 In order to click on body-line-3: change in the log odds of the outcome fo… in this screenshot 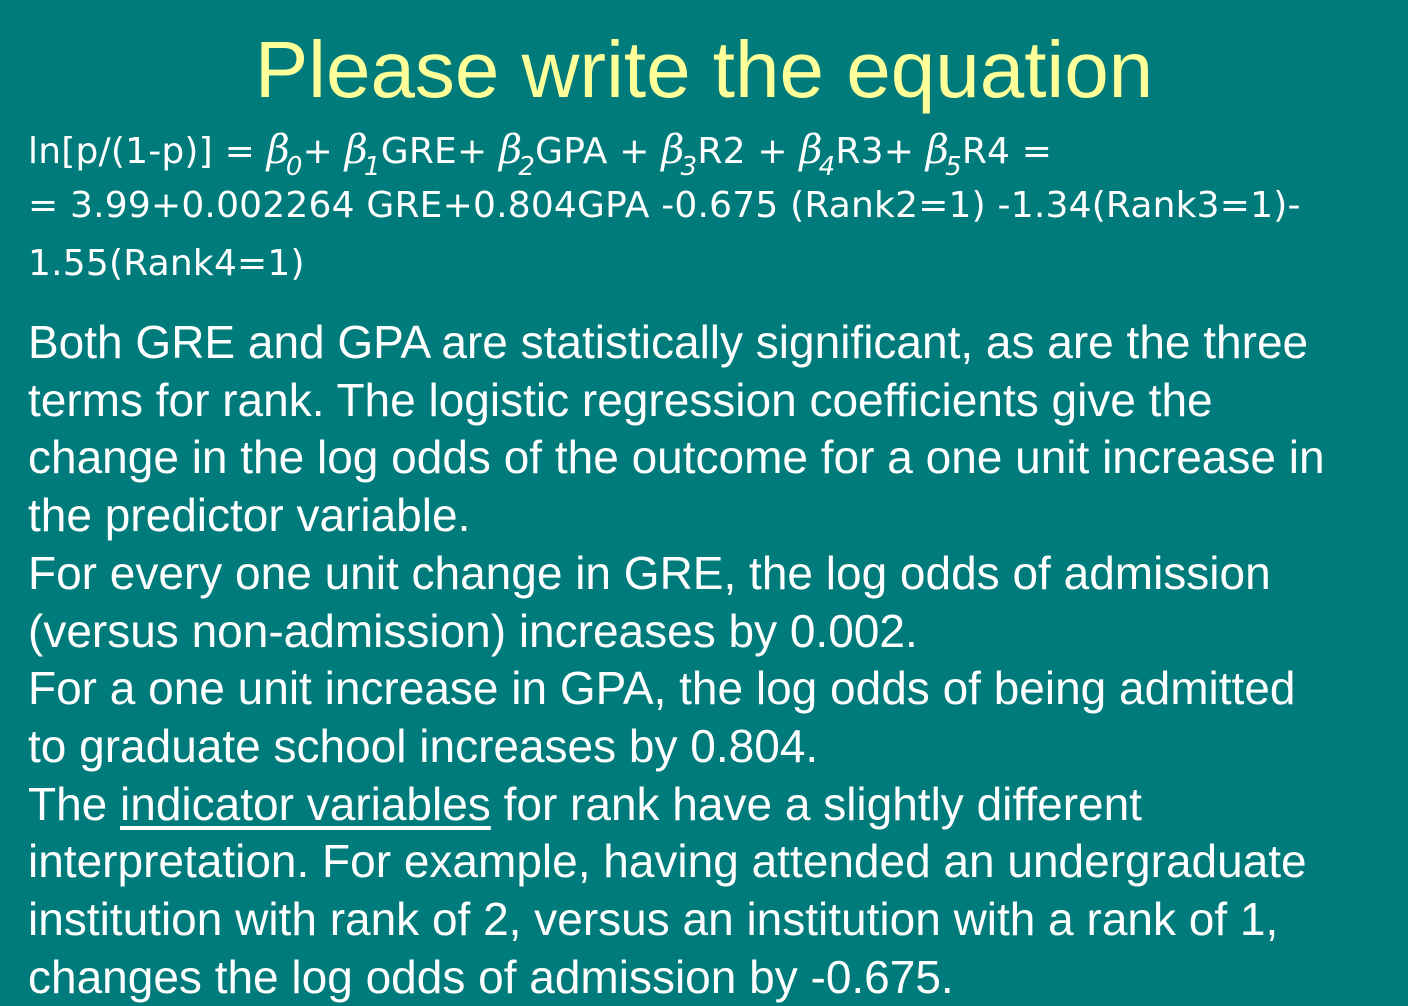, I will do `click(676, 457)`.